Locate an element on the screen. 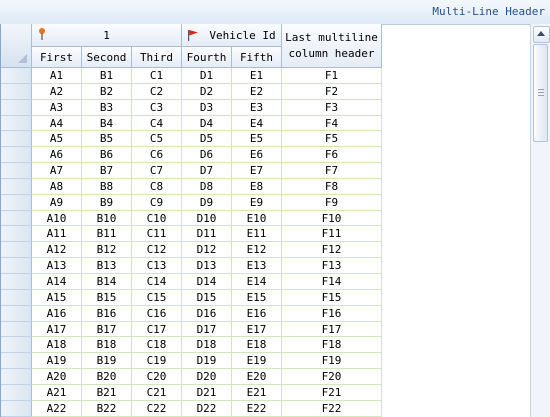  column-header-second: Second is located at coordinates (107, 57).